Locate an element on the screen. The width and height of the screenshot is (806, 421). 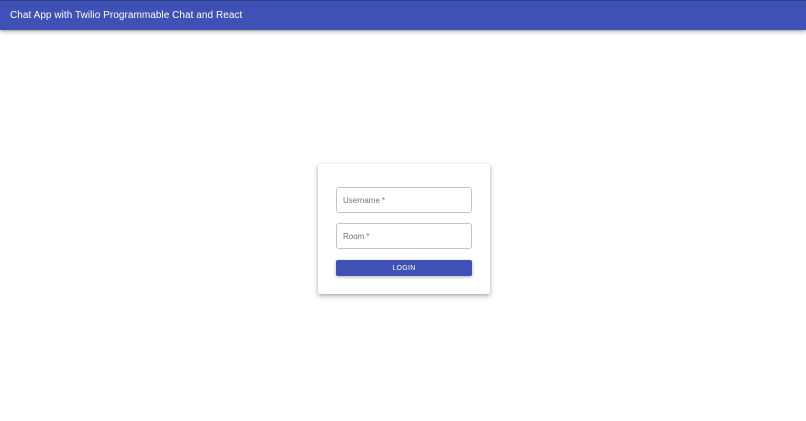
room-label: Room is located at coordinates (354, 236).